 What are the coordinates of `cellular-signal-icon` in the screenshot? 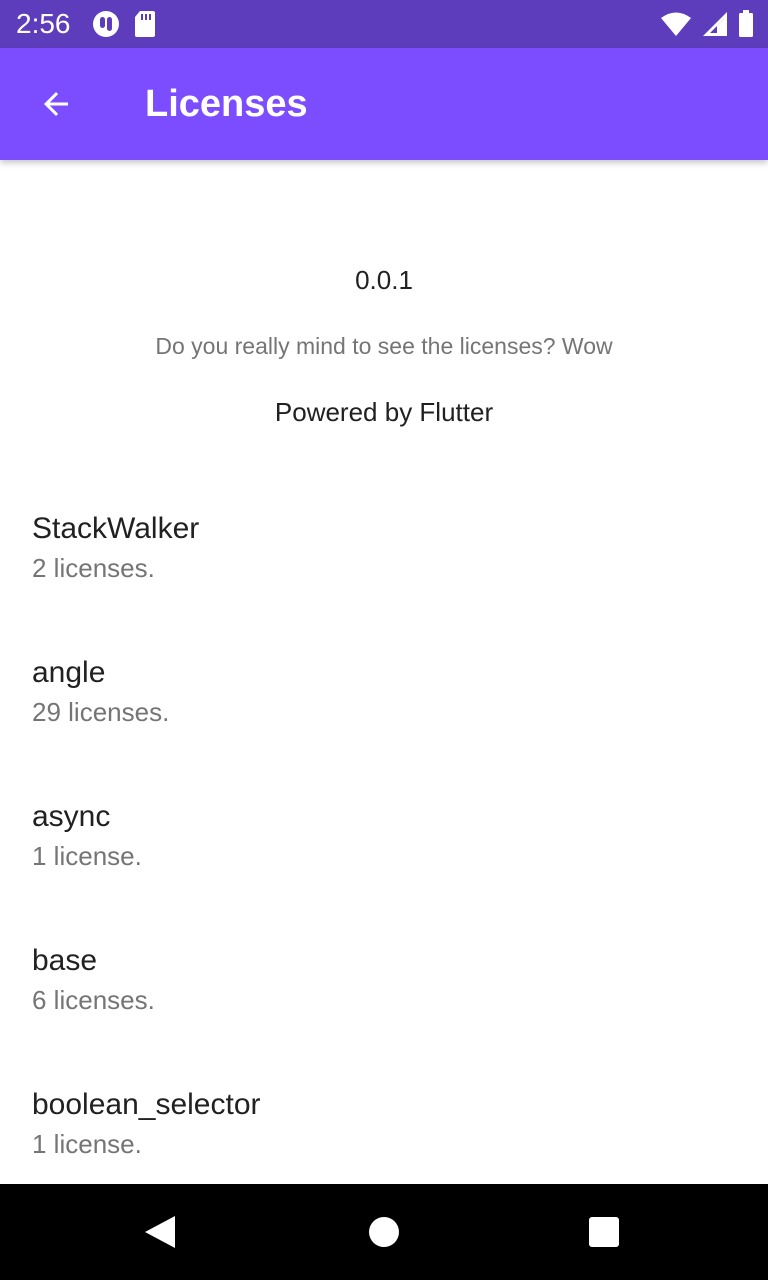 It's located at (715, 24).